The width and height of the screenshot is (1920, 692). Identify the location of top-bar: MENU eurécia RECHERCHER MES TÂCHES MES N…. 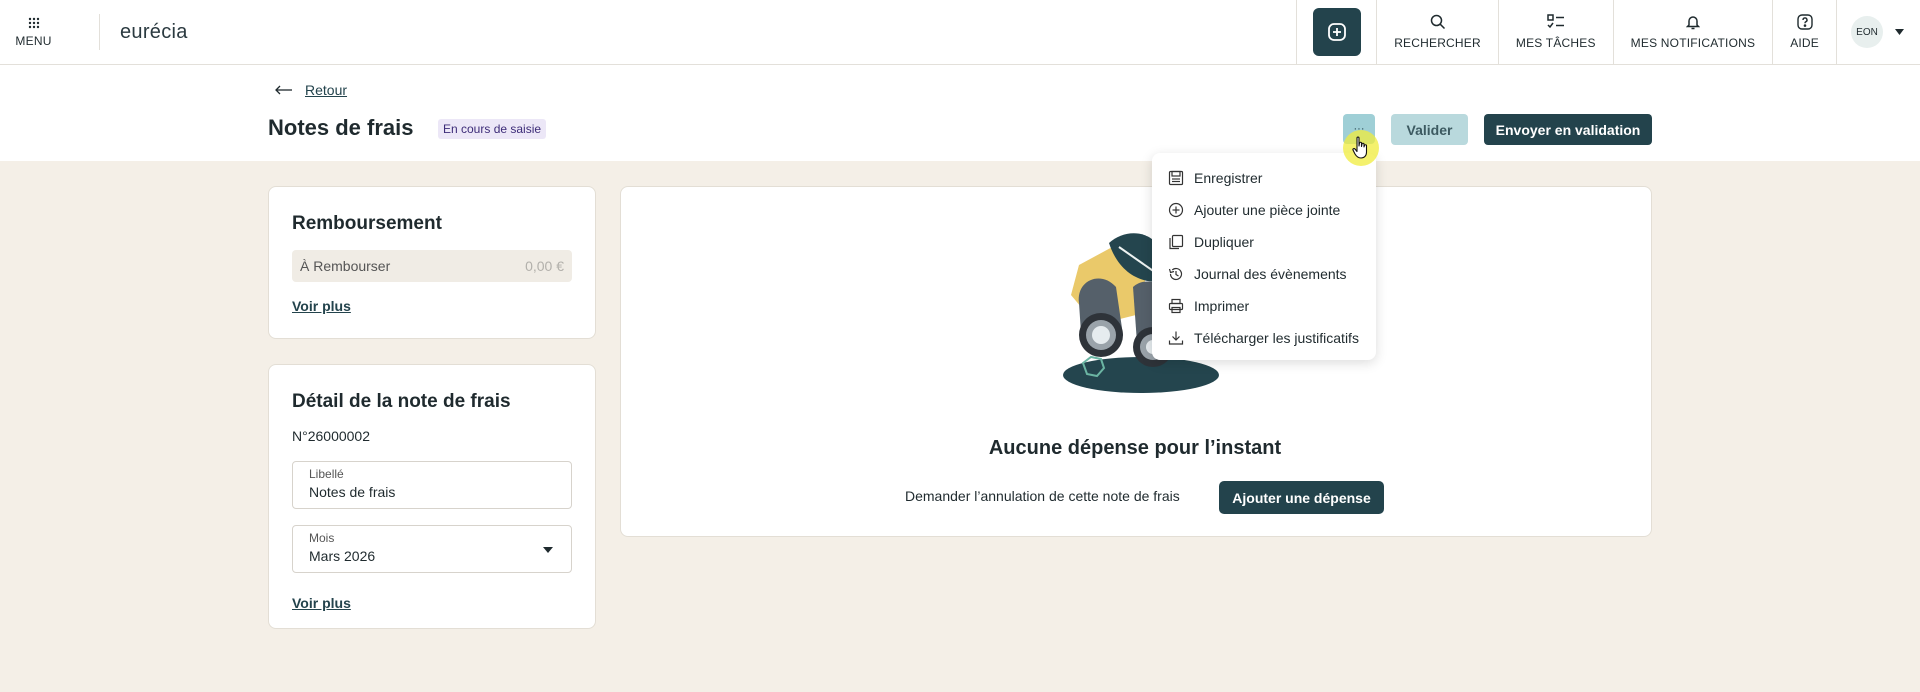
(960, 32).